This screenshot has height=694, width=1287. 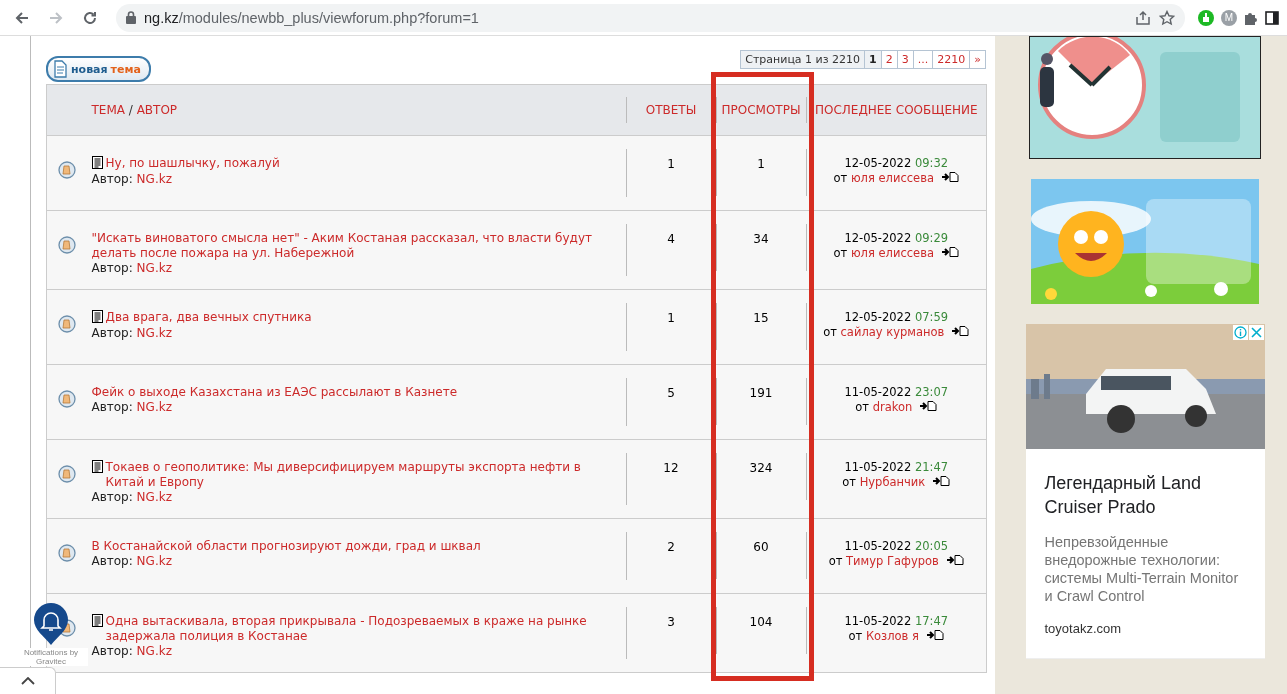 I want to click on views-count: 324, so click(x=761, y=468).